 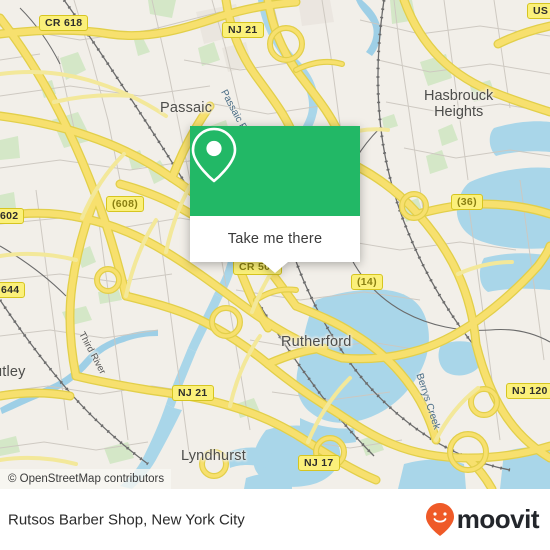 I want to click on moovit-wordmark: moovit, so click(x=498, y=519).